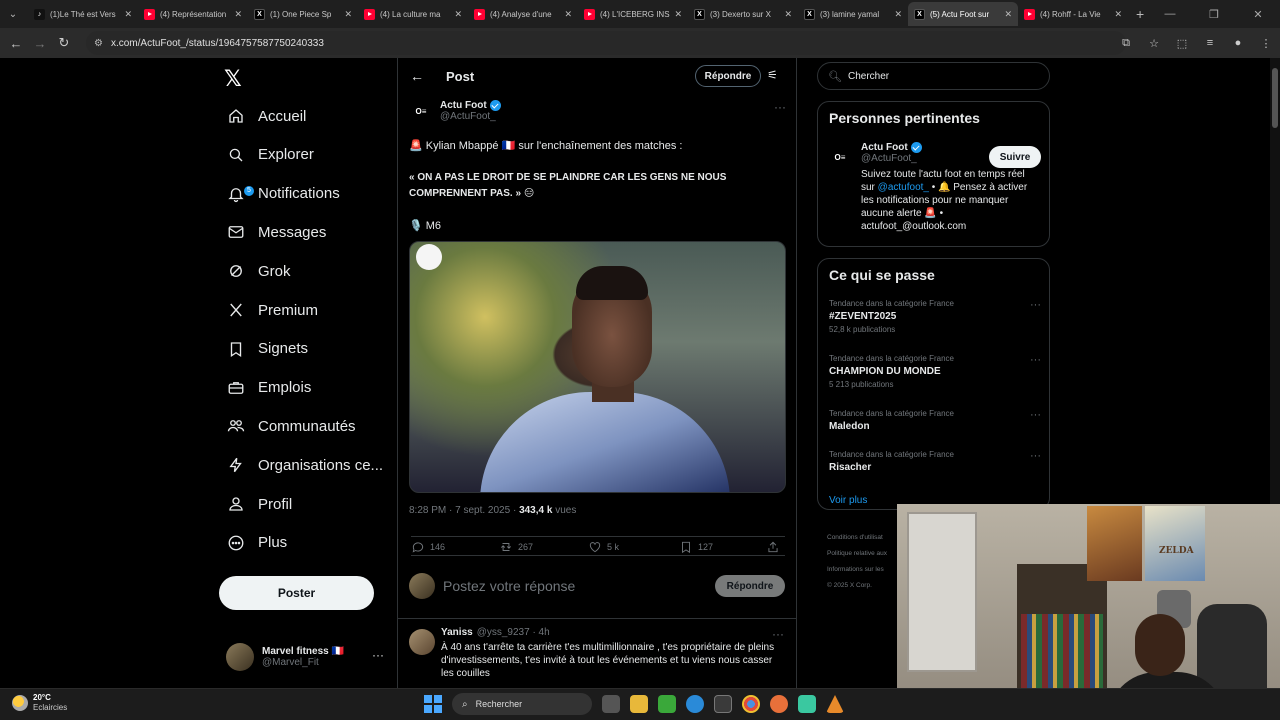 This screenshot has width=1280, height=720. What do you see at coordinates (283, 194) in the screenshot?
I see `nav-item-bell: 5 Notifications` at bounding box center [283, 194].